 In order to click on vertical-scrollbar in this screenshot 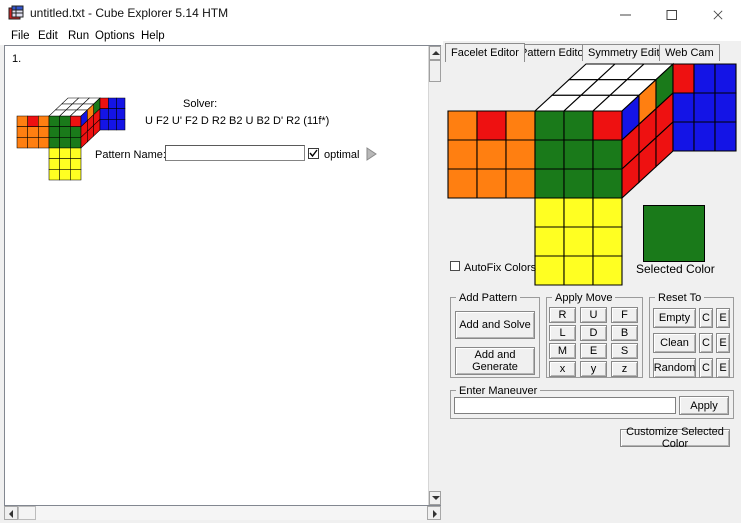, I will do `click(434, 275)`.